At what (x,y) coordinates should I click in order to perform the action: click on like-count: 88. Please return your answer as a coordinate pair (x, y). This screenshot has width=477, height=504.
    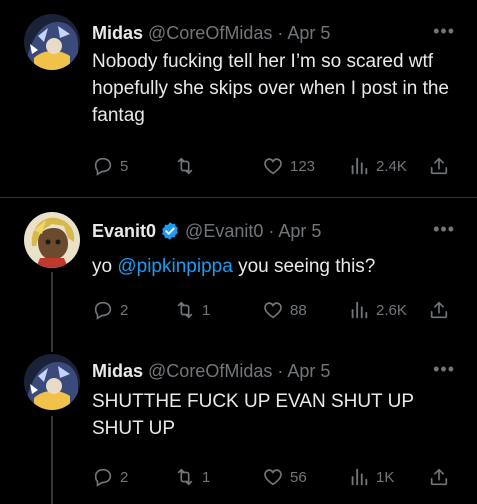
    Looking at the image, I should click on (298, 310).